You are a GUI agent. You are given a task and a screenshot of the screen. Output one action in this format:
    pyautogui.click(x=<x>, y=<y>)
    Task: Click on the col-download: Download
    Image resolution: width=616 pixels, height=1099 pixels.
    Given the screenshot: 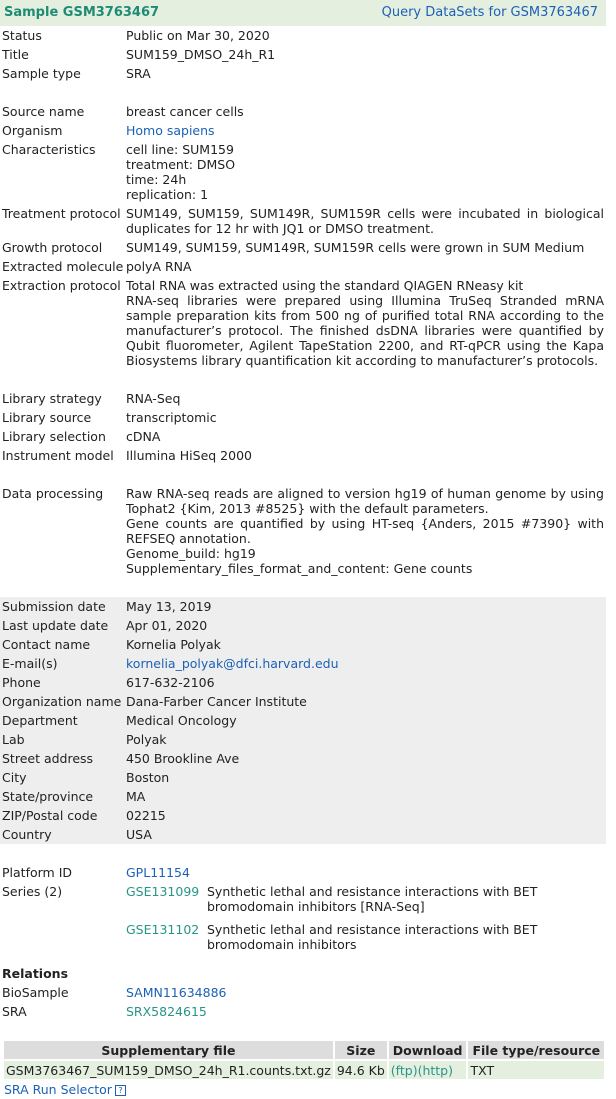 What is the action you would take?
    pyautogui.click(x=427, y=1050)
    